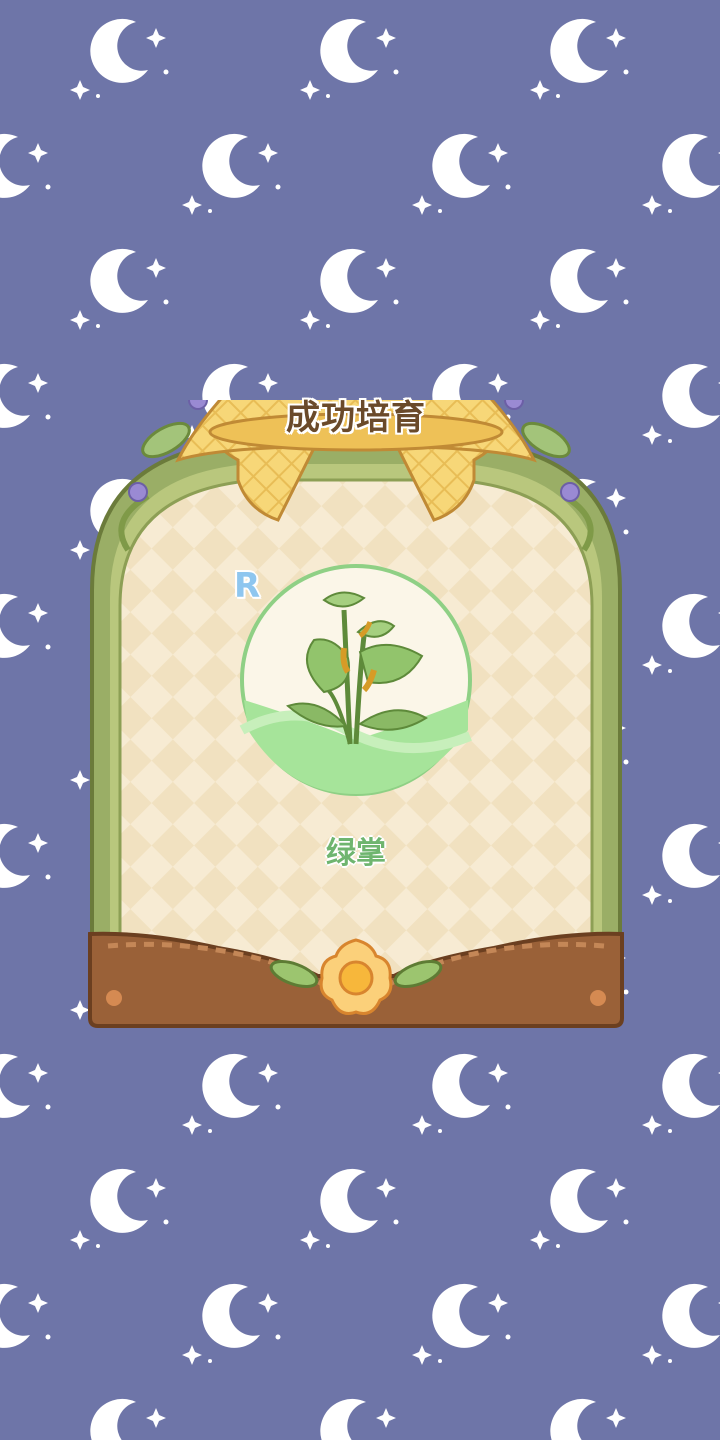 This screenshot has width=720, height=1440. Describe the element at coordinates (356, 853) in the screenshot. I see `plant-name: 绿掌` at that location.